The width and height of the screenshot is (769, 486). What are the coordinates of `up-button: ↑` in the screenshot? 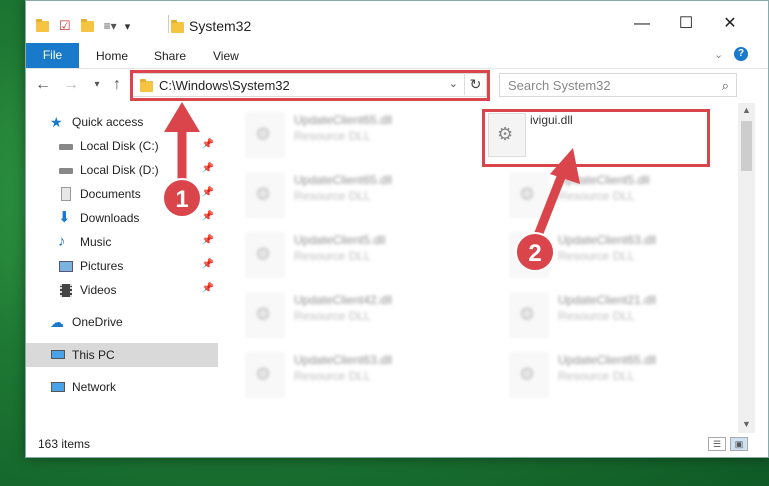 It's located at (117, 85).